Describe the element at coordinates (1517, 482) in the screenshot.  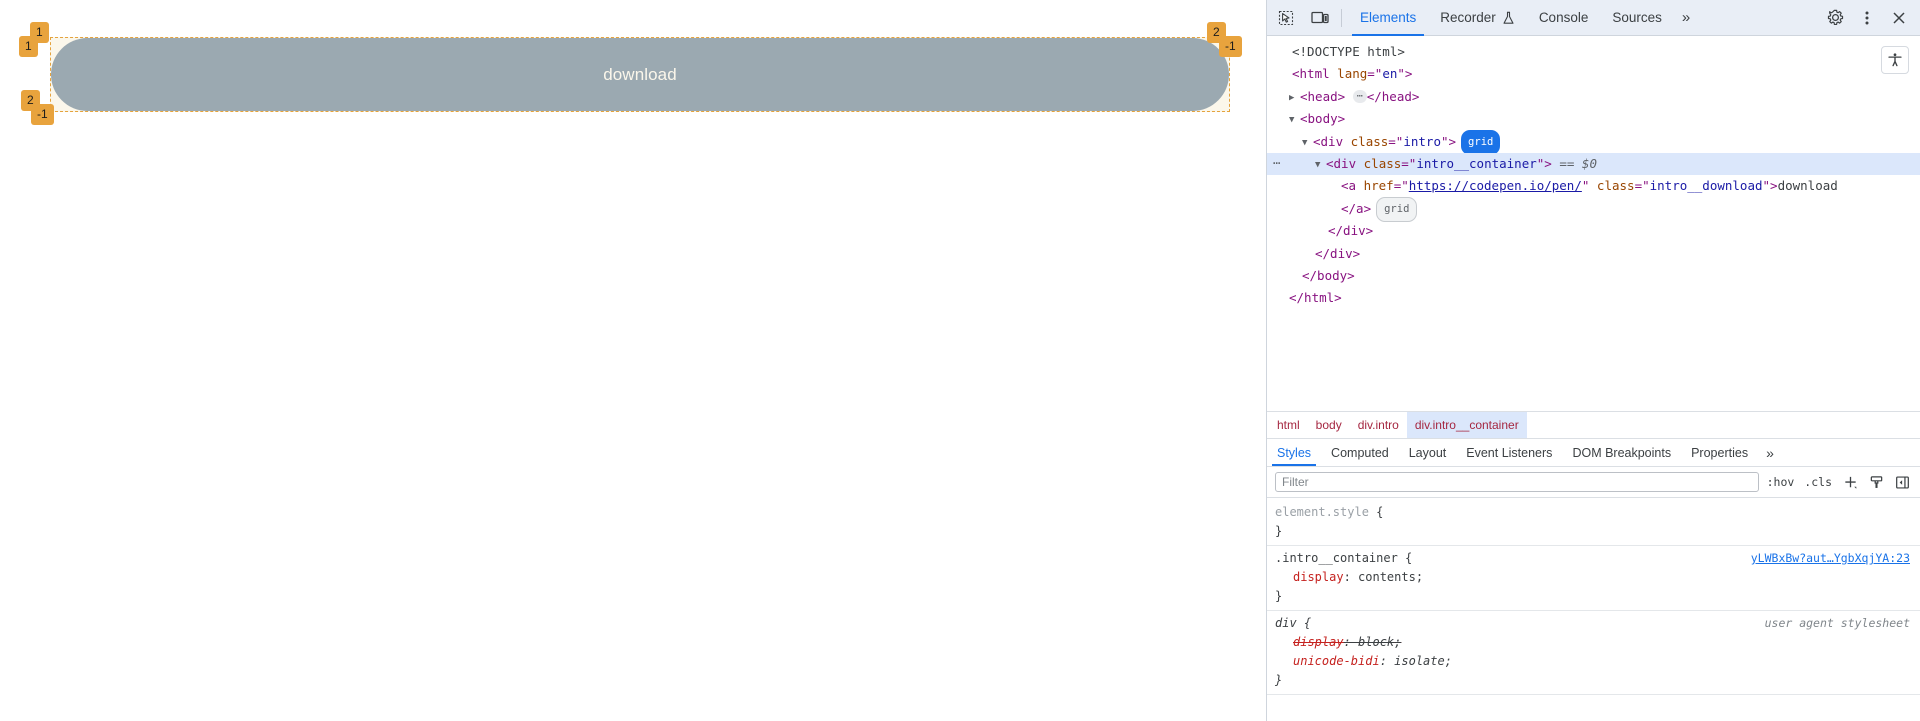
I see `filter-input` at that location.